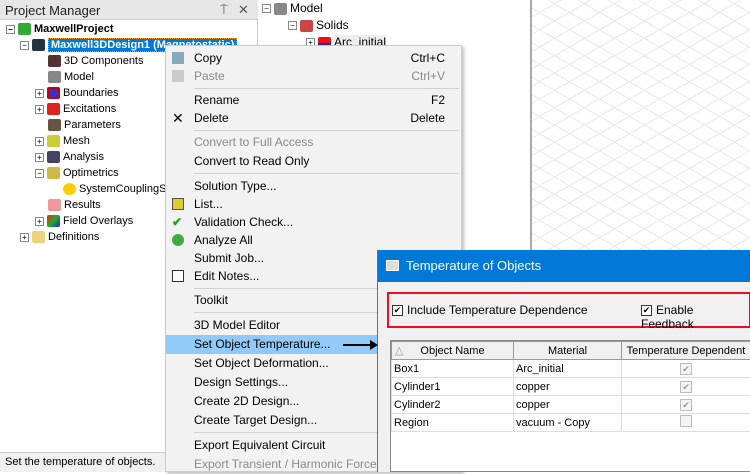 The image size is (750, 474). What do you see at coordinates (82, 205) in the screenshot?
I see `tree-label: Results` at bounding box center [82, 205].